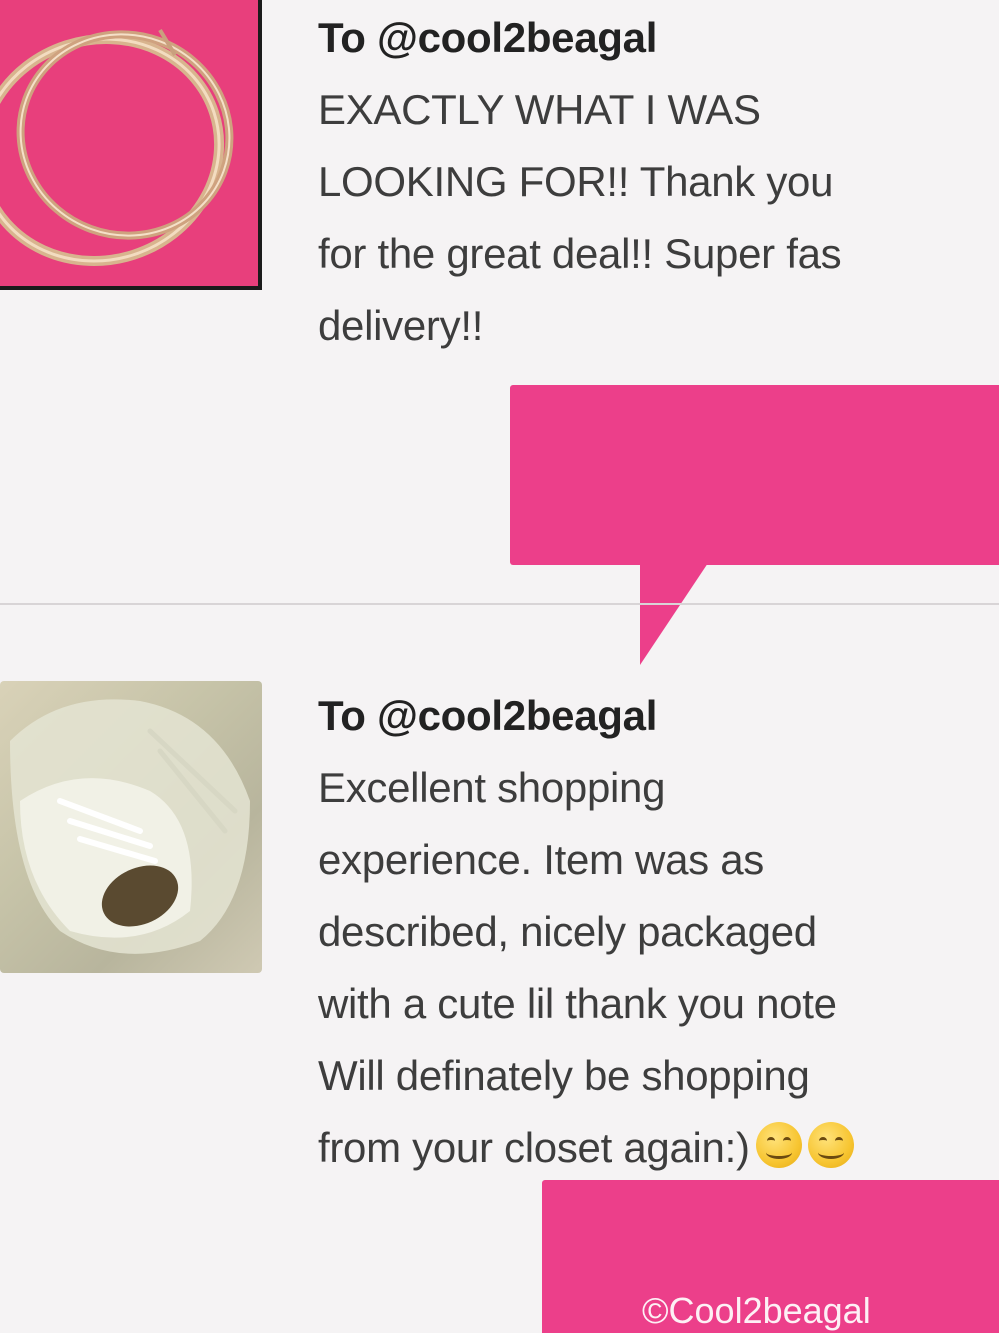  Describe the element at coordinates (539, 109) in the screenshot. I see `review-1-line-1: EXACTLY WHAT I WAS` at that location.